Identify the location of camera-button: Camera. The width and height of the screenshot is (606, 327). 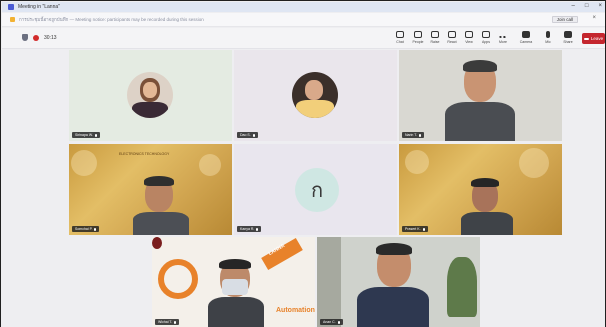
(526, 39).